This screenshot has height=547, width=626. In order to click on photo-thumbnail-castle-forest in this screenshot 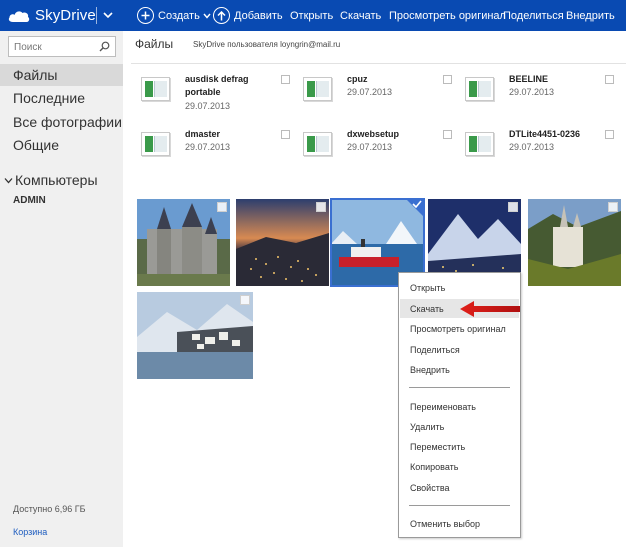, I will do `click(574, 242)`.